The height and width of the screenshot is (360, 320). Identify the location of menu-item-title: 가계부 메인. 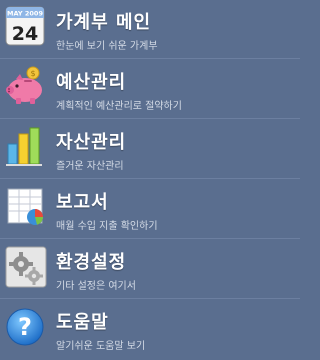
(104, 22).